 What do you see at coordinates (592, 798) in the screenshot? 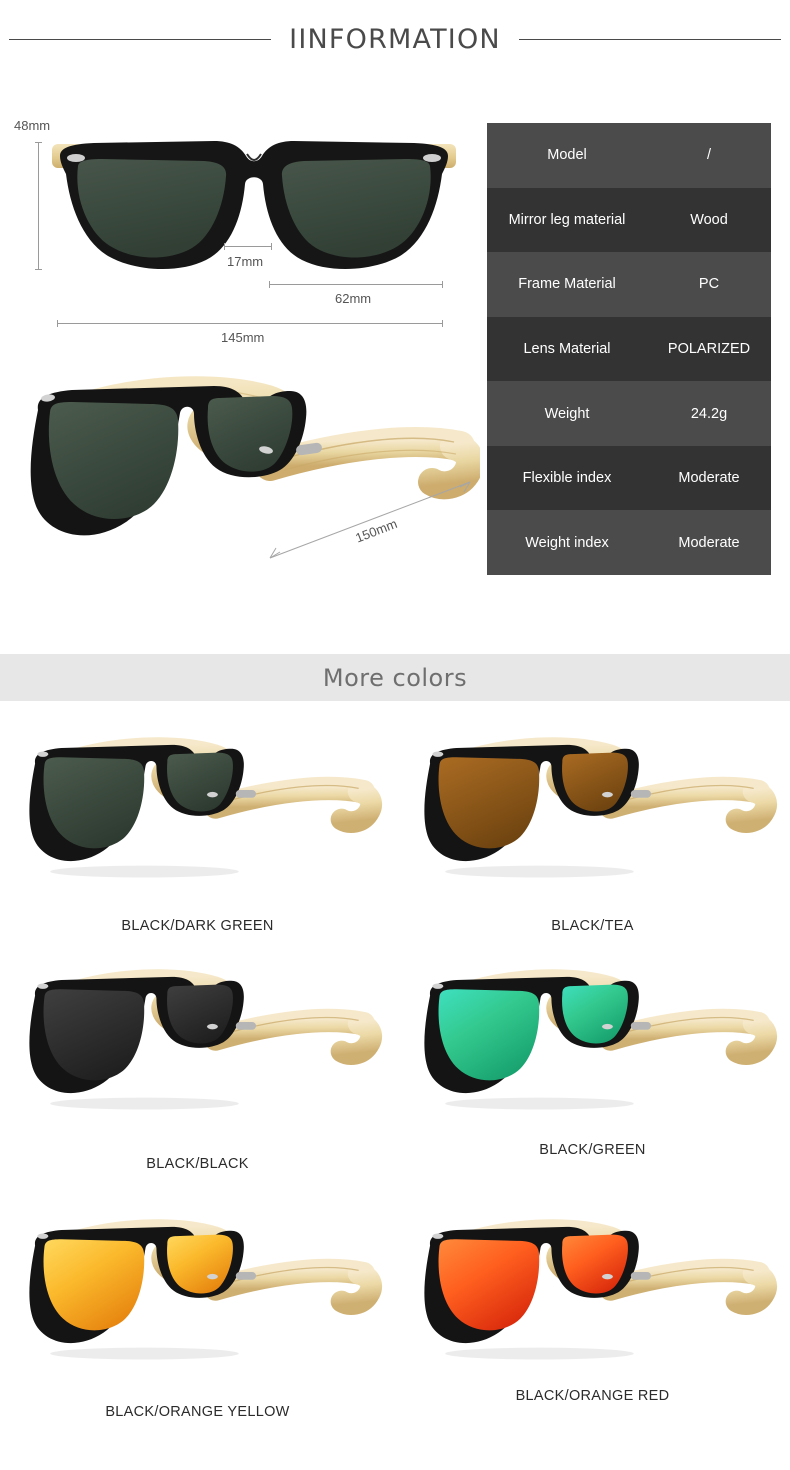
I see `variant-image-black-tea` at bounding box center [592, 798].